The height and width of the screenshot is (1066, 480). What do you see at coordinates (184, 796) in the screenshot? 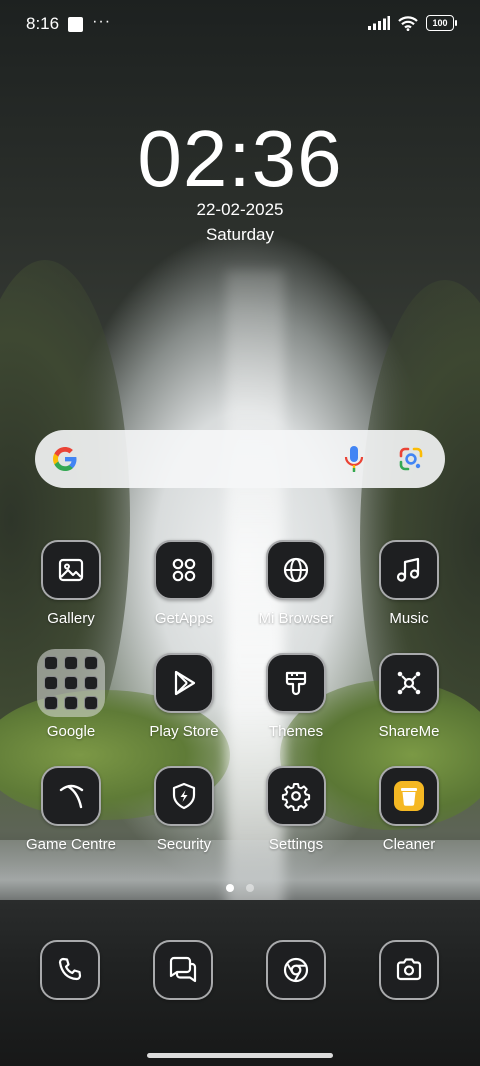
I see `shield-bolt-icon` at bounding box center [184, 796].